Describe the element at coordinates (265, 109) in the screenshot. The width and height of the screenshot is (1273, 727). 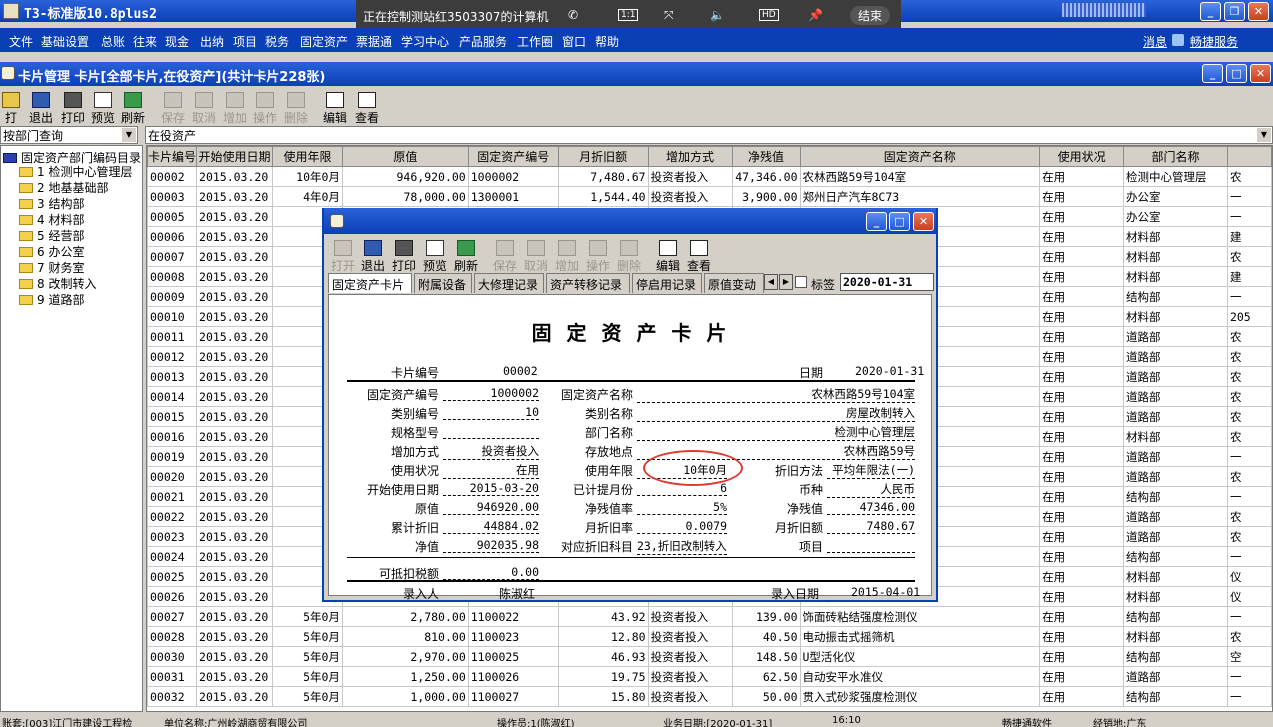
I see `operate-button: 操作` at that location.